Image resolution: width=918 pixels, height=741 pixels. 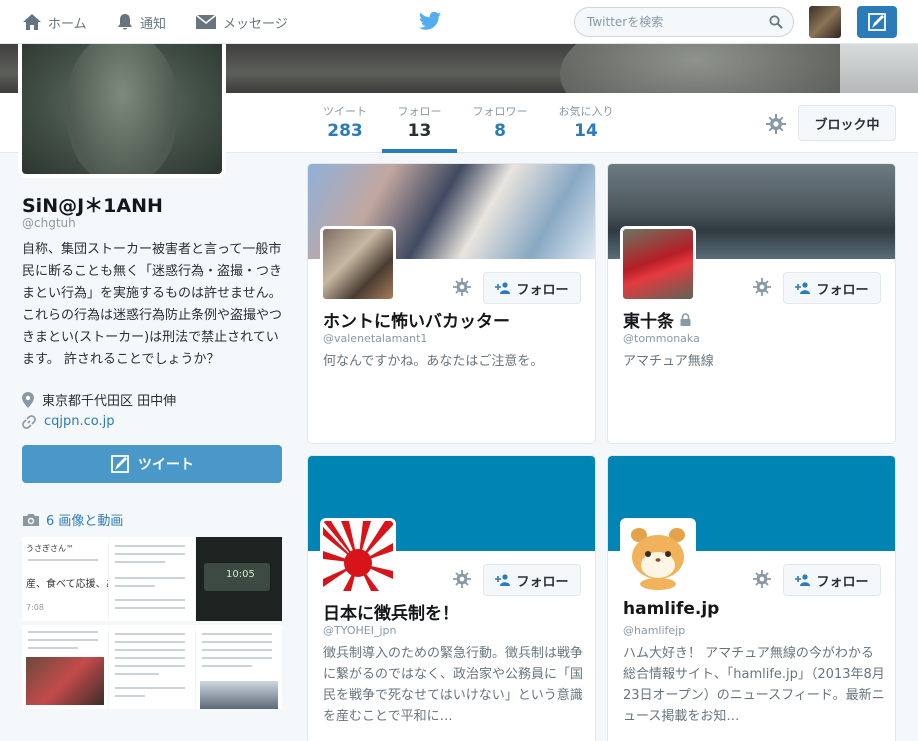 What do you see at coordinates (345, 131) in the screenshot?
I see `stat-tweets-value: 283` at bounding box center [345, 131].